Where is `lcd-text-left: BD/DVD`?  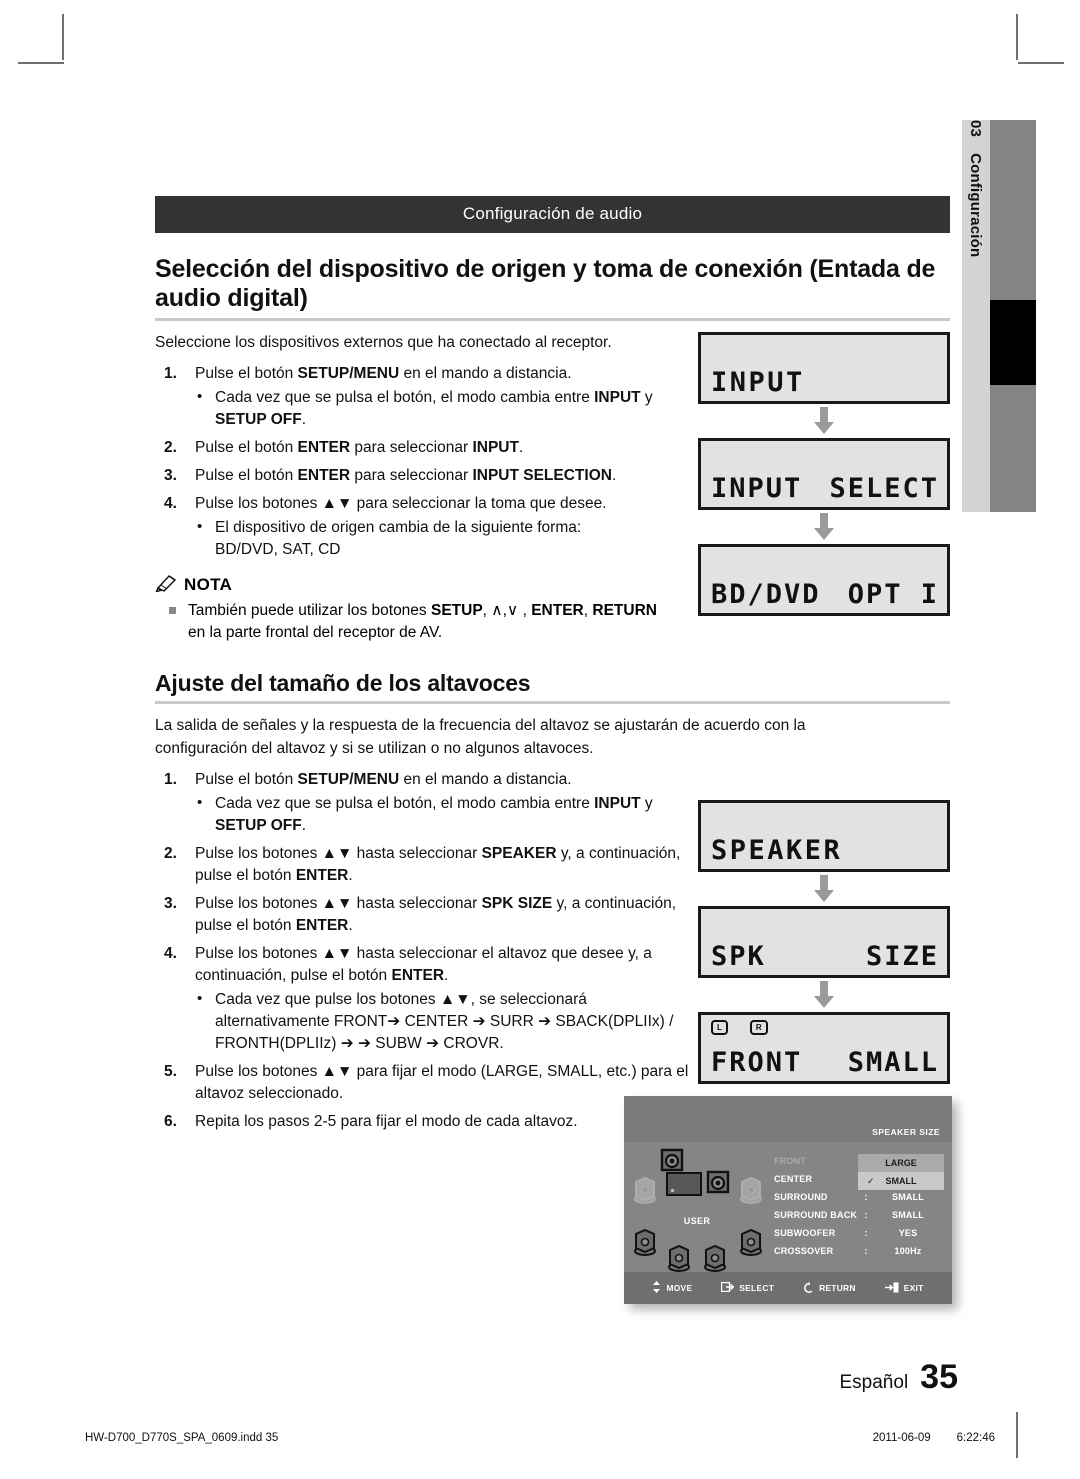
lcd-text-left: BD/DVD is located at coordinates (766, 594).